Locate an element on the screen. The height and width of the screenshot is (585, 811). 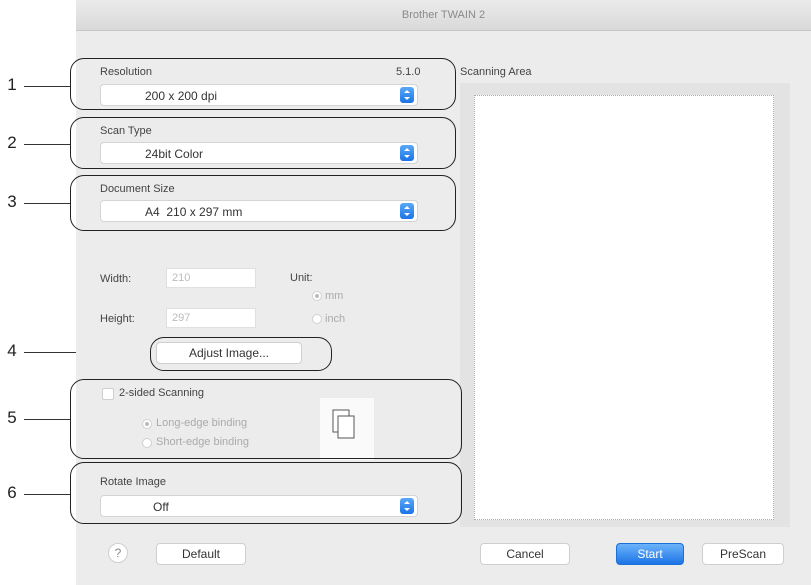
cancel-button: Cancel is located at coordinates (525, 554).